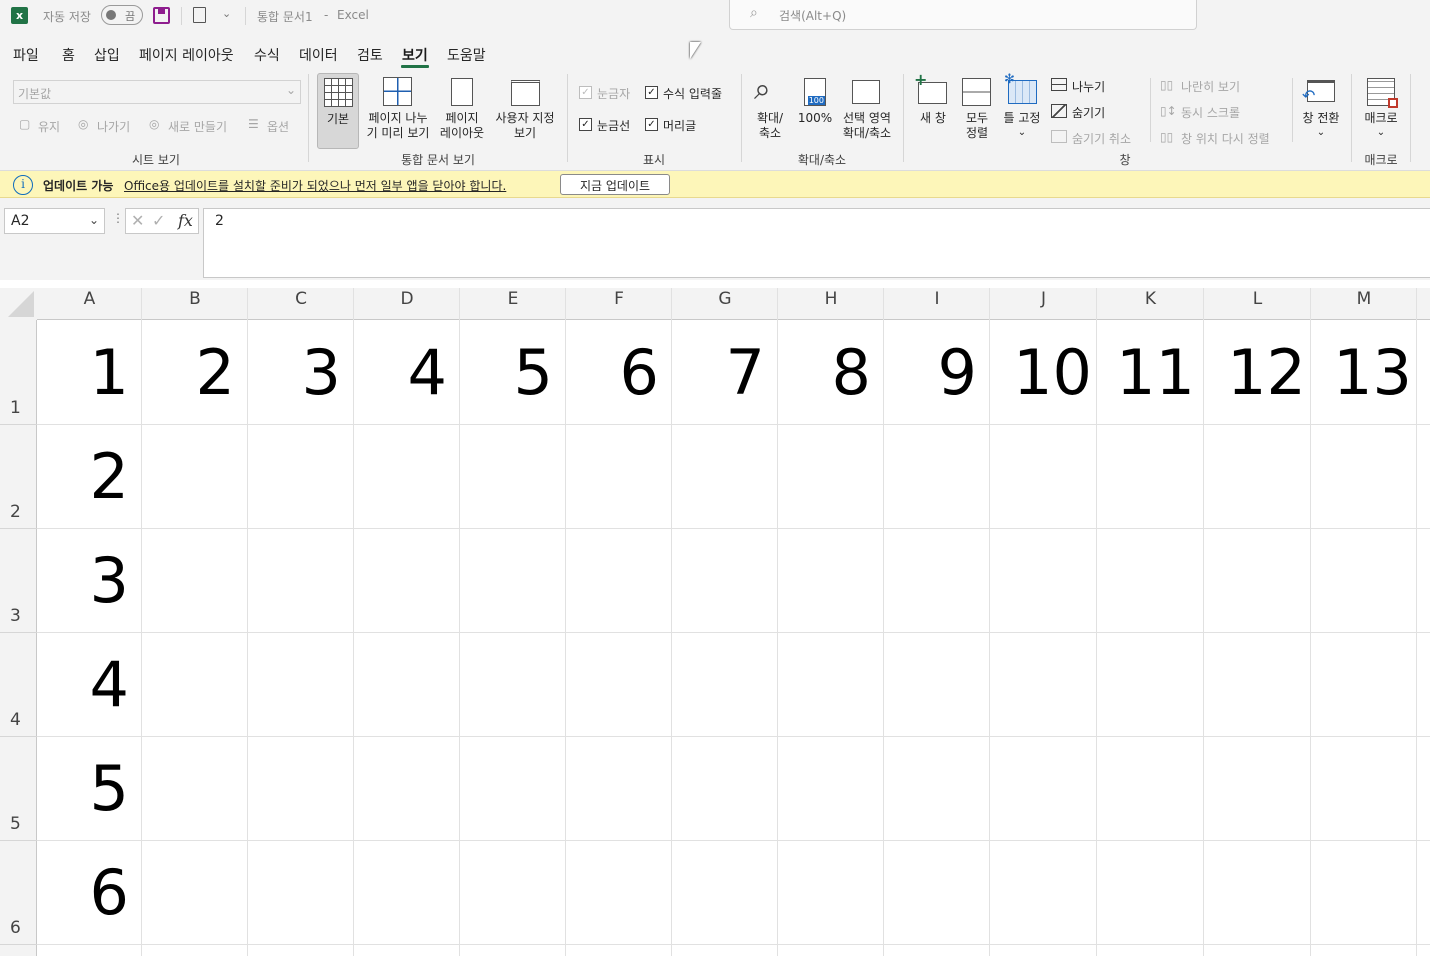 The image size is (1430, 956). Describe the element at coordinates (18, 304) in the screenshot. I see `select-all-button` at that location.